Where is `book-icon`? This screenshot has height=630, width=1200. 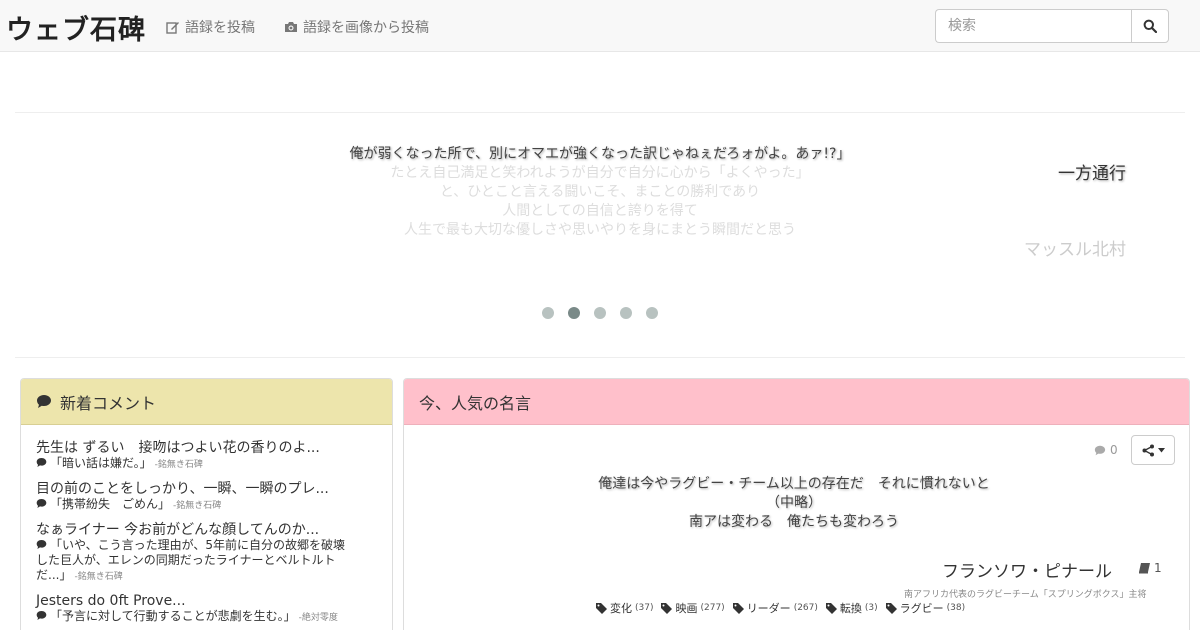 book-icon is located at coordinates (1144, 568).